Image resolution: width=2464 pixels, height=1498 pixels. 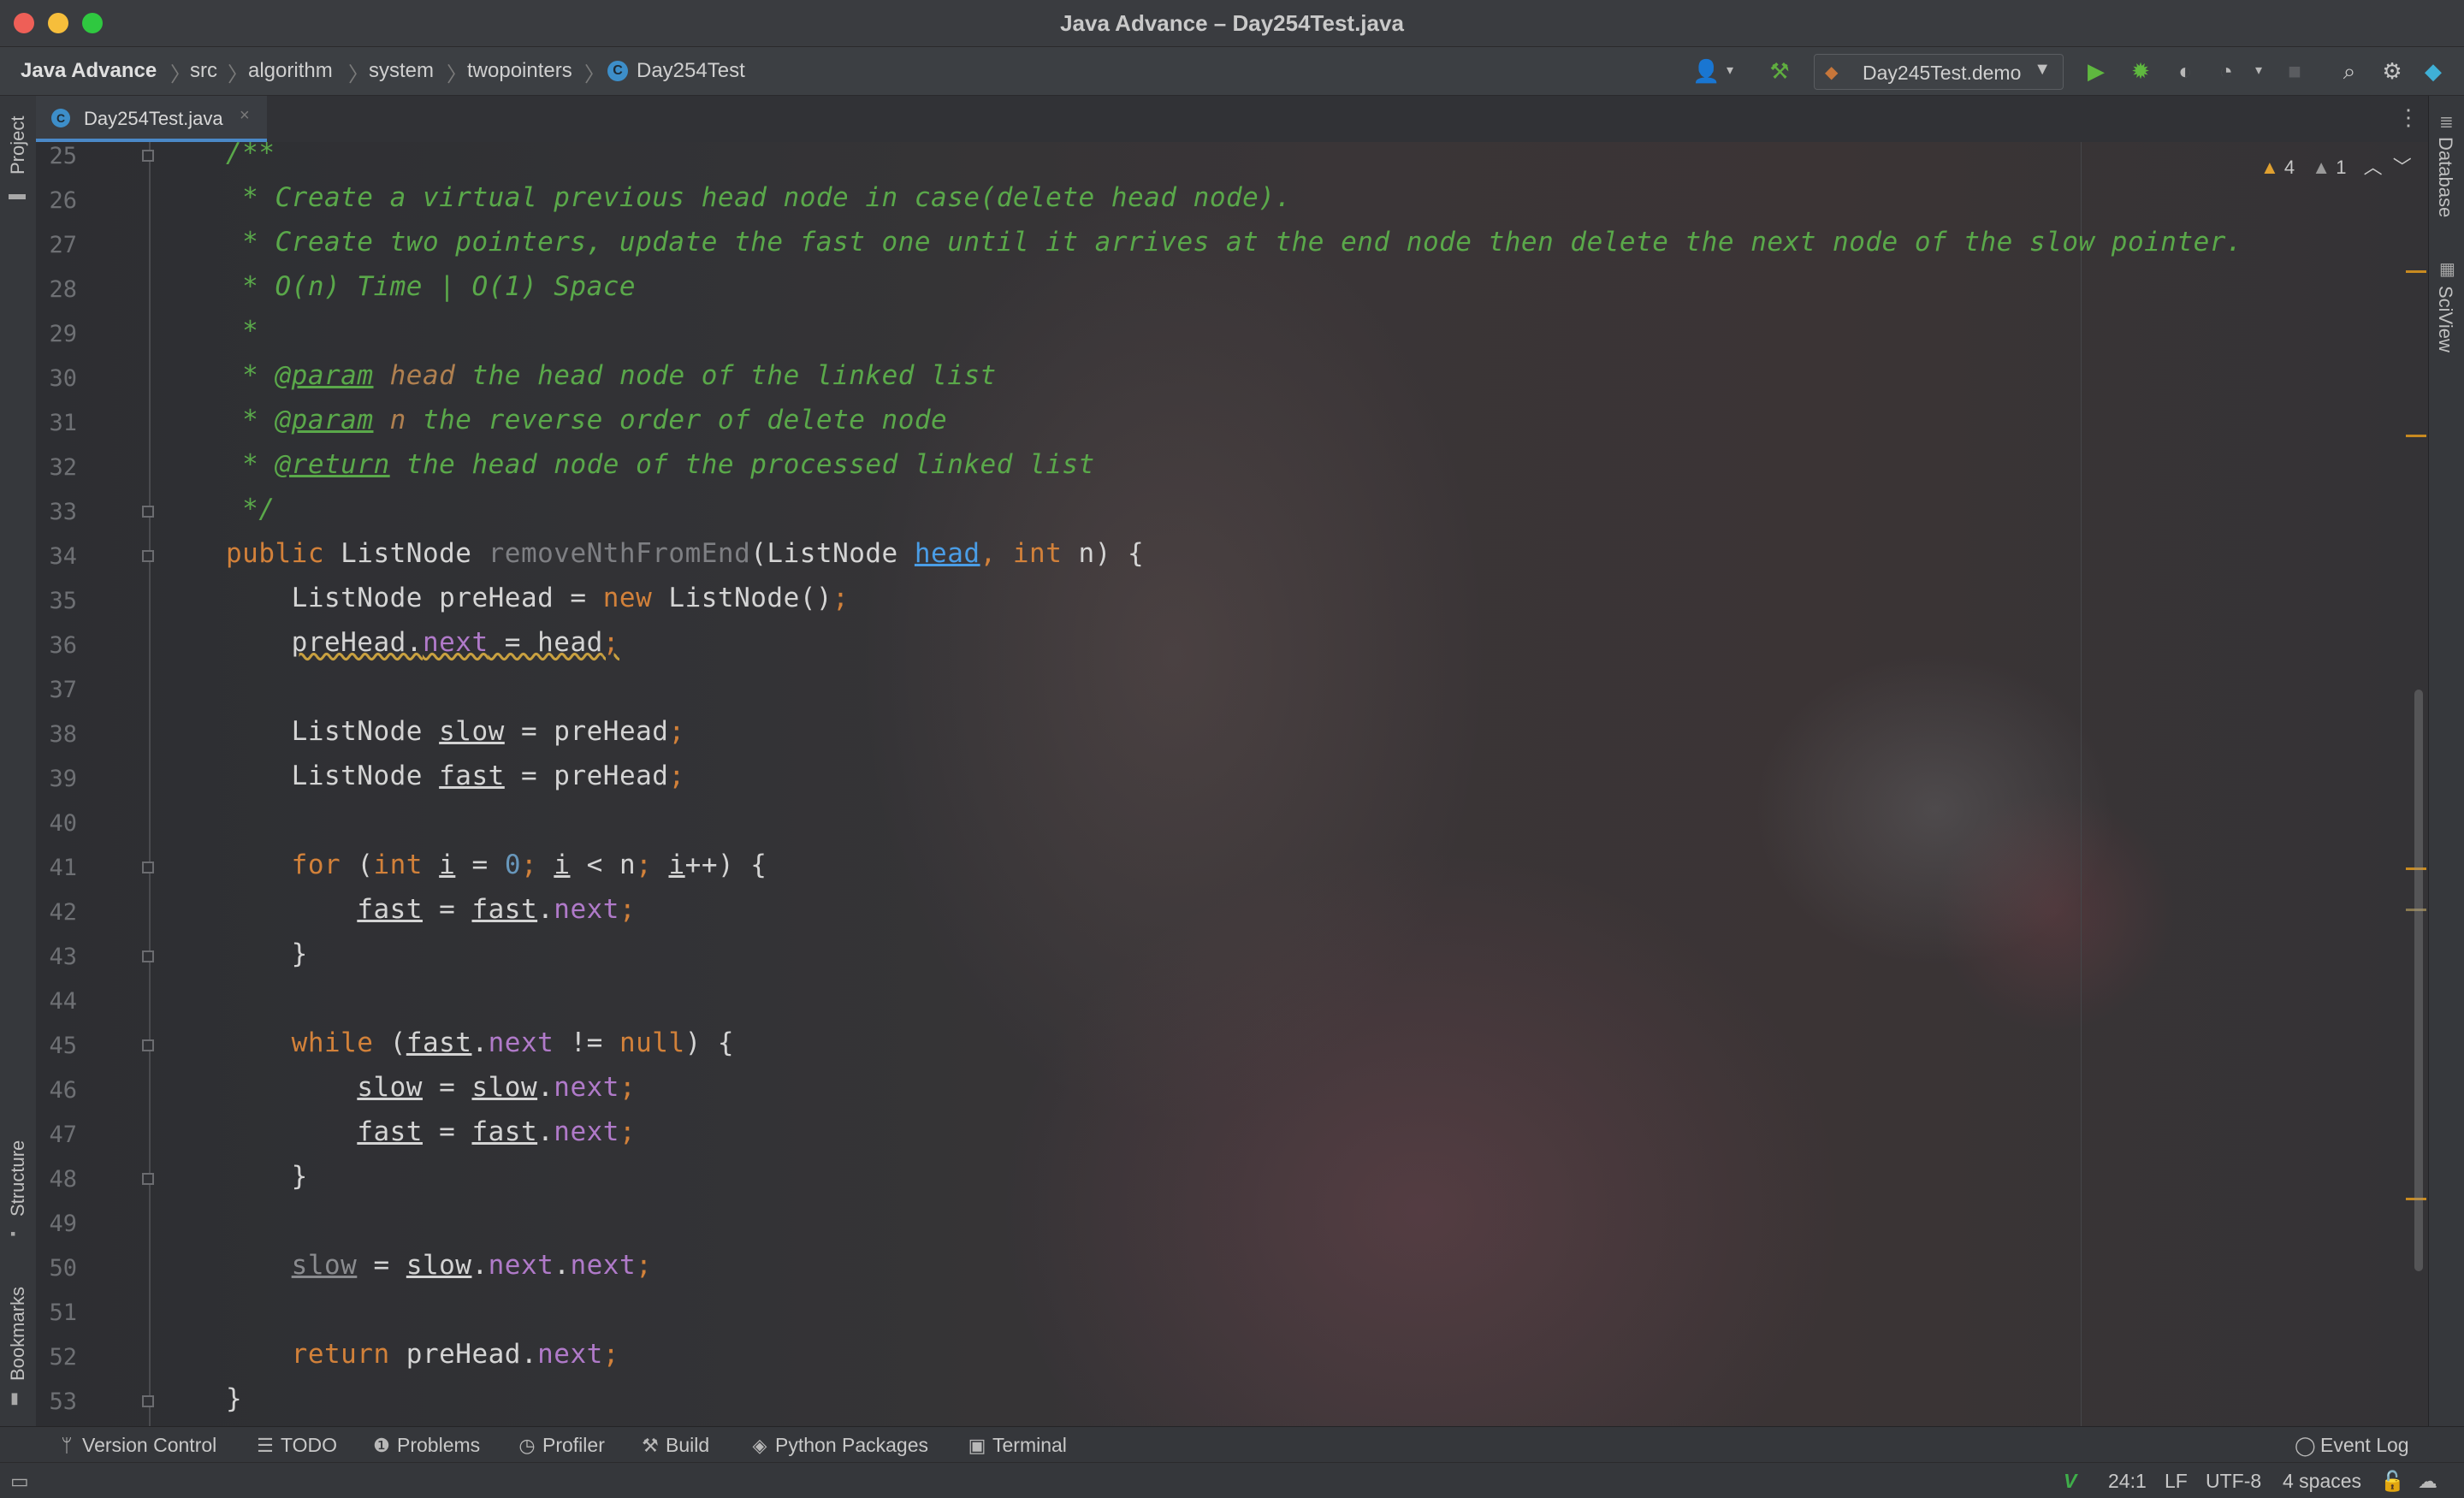 What do you see at coordinates (56, 957) in the screenshot?
I see `line-number: 43` at bounding box center [56, 957].